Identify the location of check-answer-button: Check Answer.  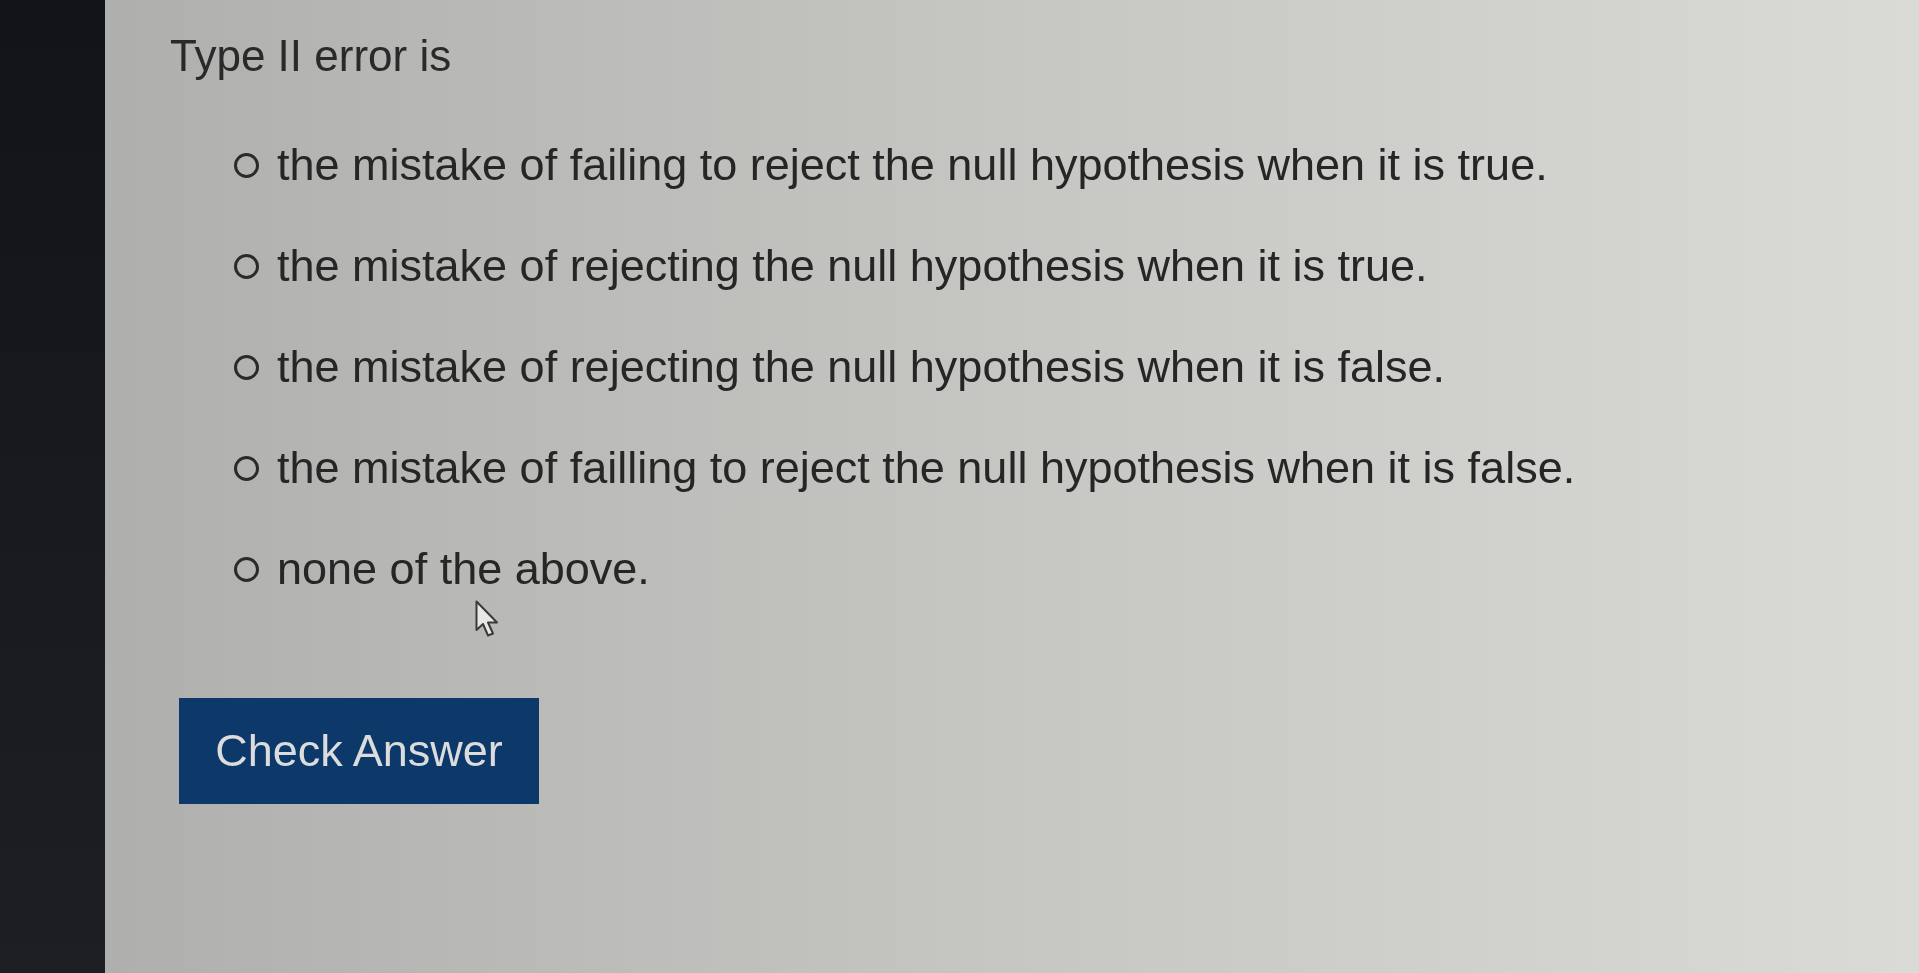
(359, 751).